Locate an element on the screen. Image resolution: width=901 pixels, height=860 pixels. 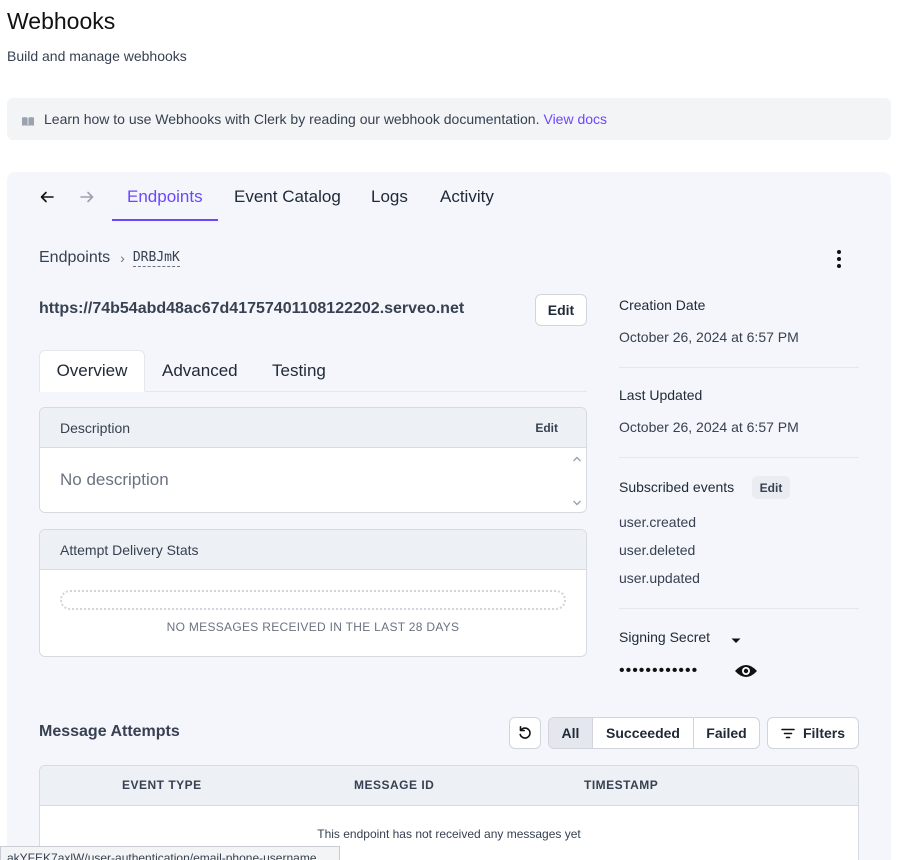
event-item: user.deleted is located at coordinates (657, 550).